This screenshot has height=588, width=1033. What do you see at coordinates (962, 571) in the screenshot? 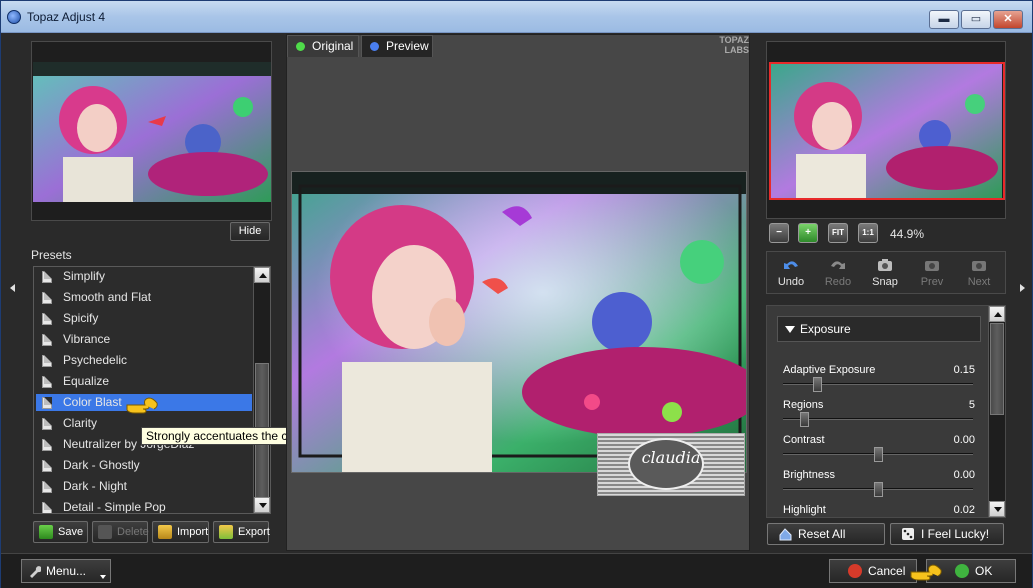
I see `ok-check-icon` at bounding box center [962, 571].